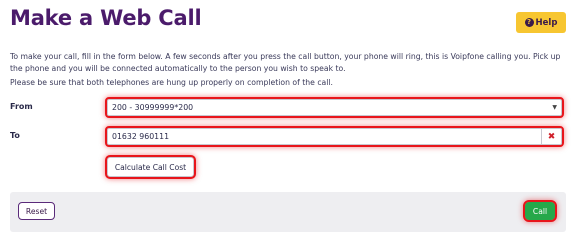  I want to click on help-button: ? Help, so click(541, 22).